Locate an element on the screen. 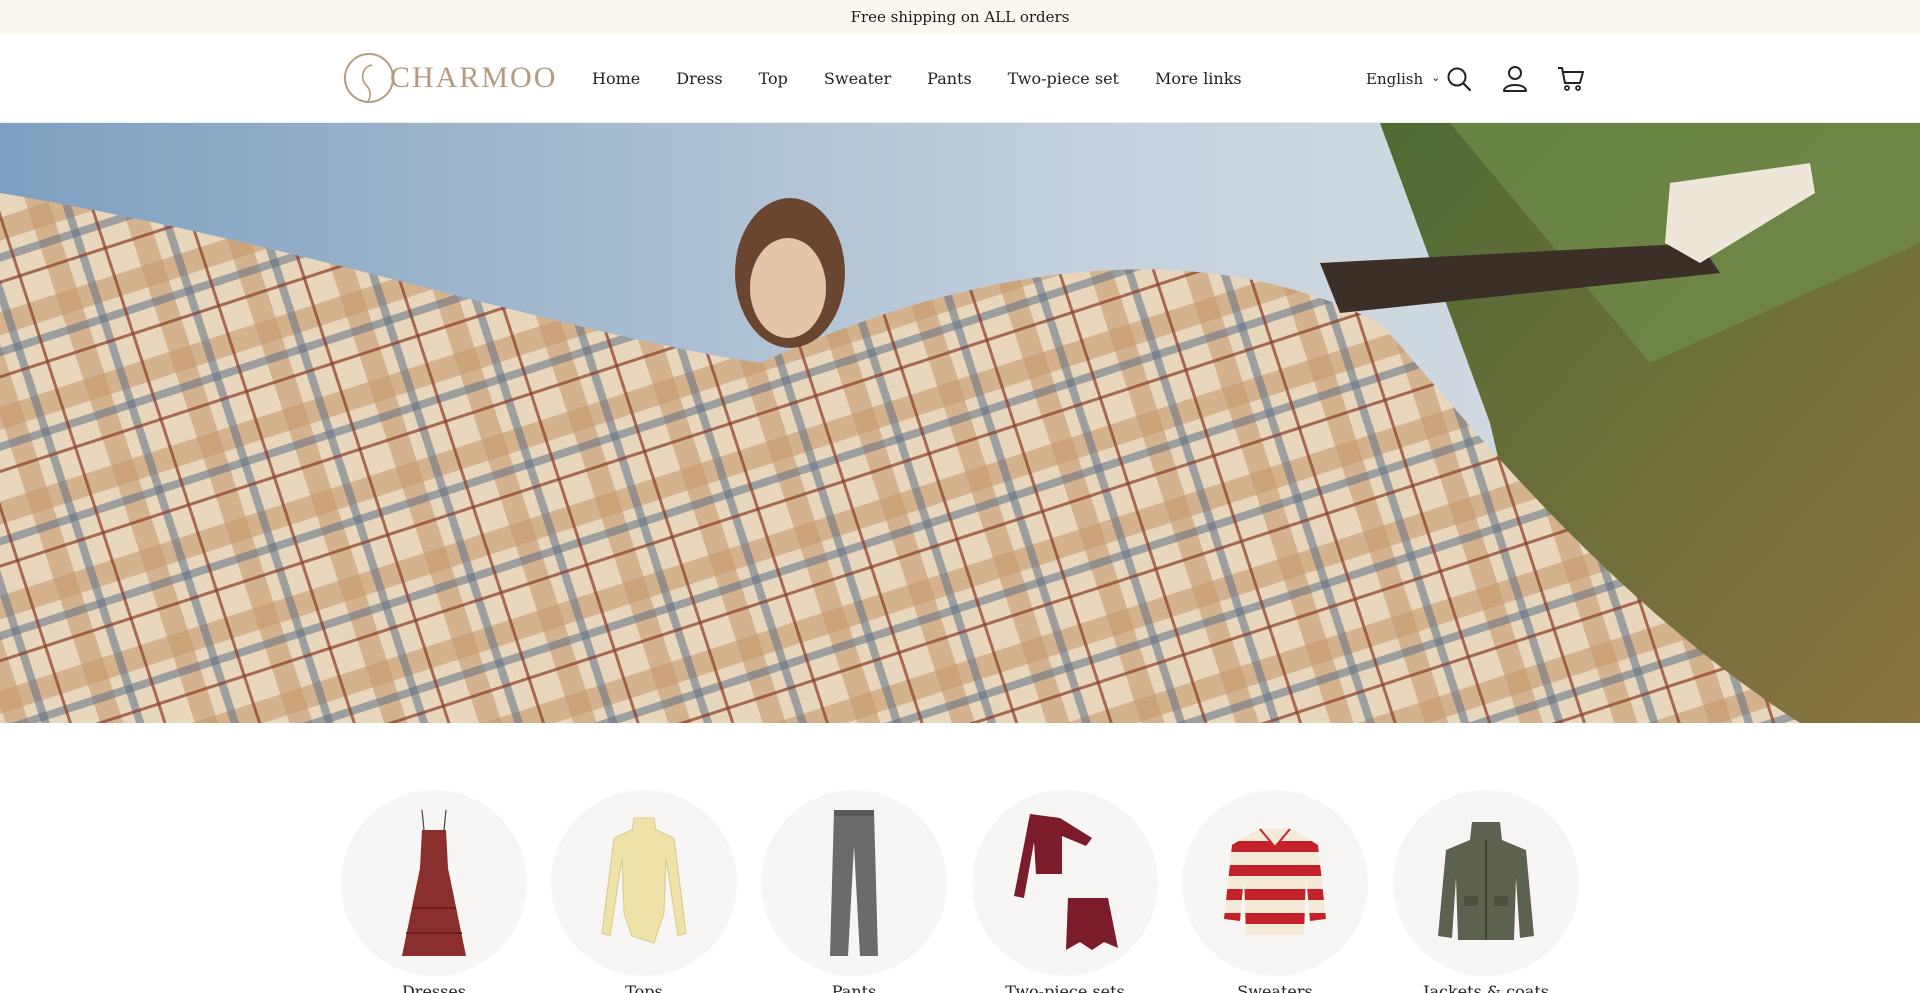 The image size is (1920, 993). search-icon is located at coordinates (1459, 79).